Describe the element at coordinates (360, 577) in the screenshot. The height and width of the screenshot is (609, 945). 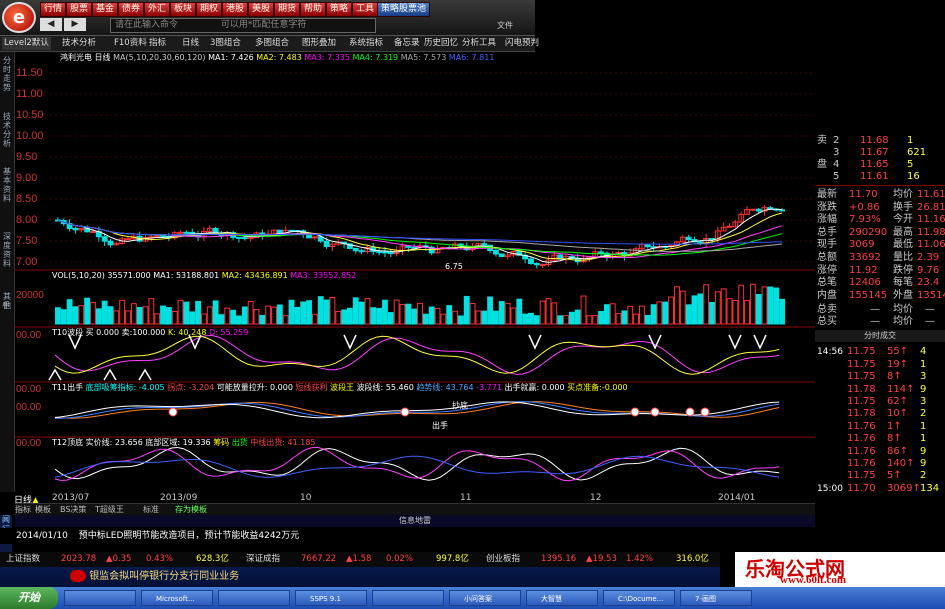
I see `news-ticker: 银监会拟叫停银行分支行同业业务` at that location.